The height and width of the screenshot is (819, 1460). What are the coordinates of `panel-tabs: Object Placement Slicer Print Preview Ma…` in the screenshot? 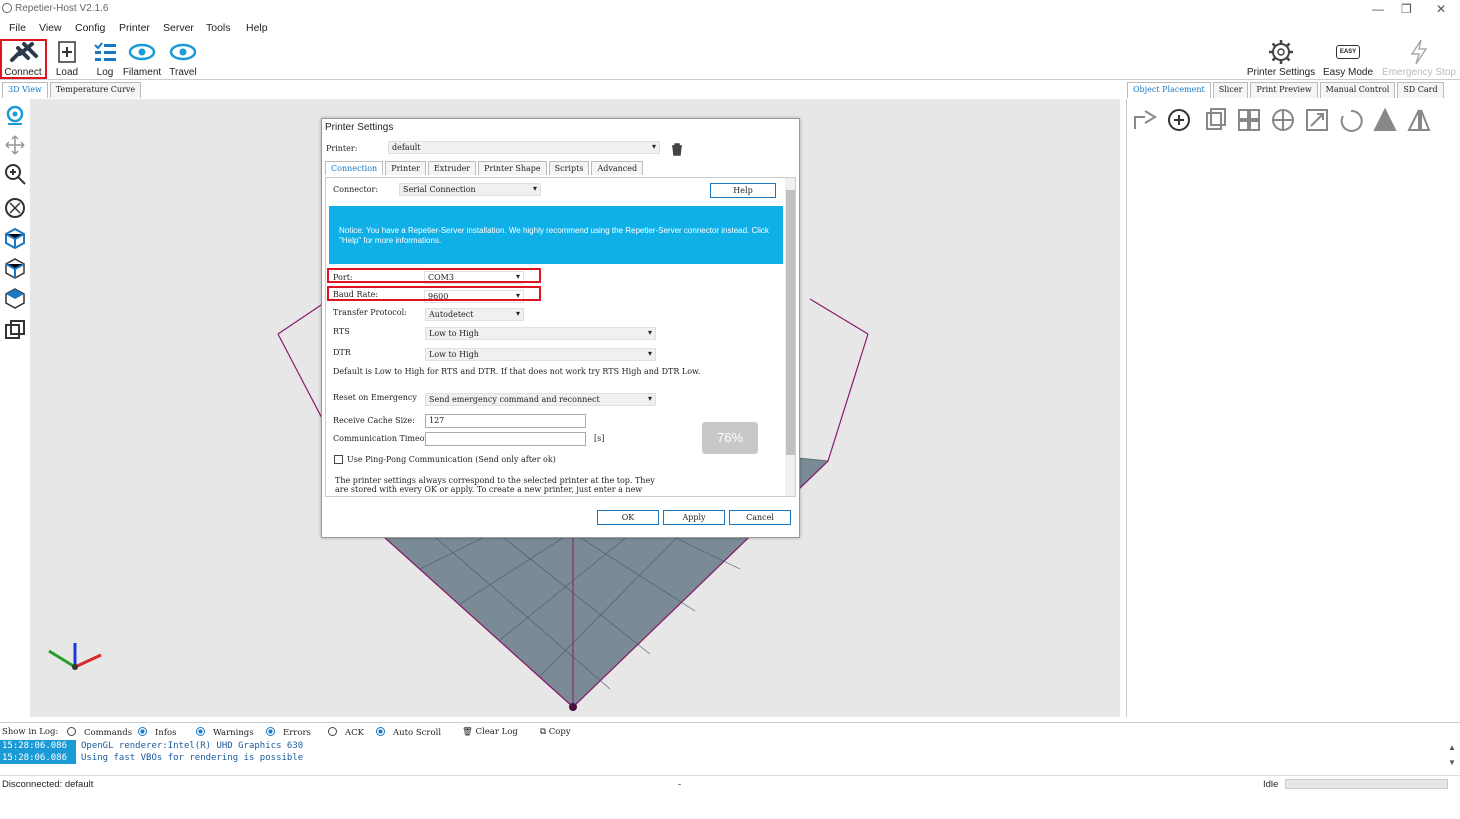 It's located at (1286, 90).